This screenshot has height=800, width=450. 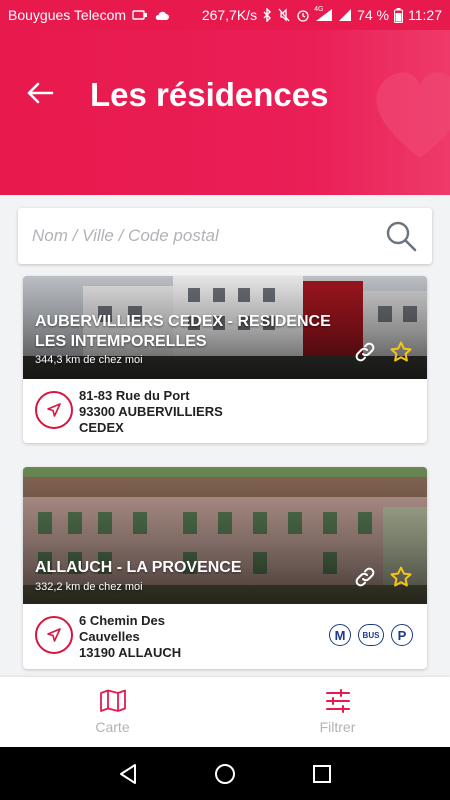 I want to click on triangle-back-icon, so click(x=128, y=773).